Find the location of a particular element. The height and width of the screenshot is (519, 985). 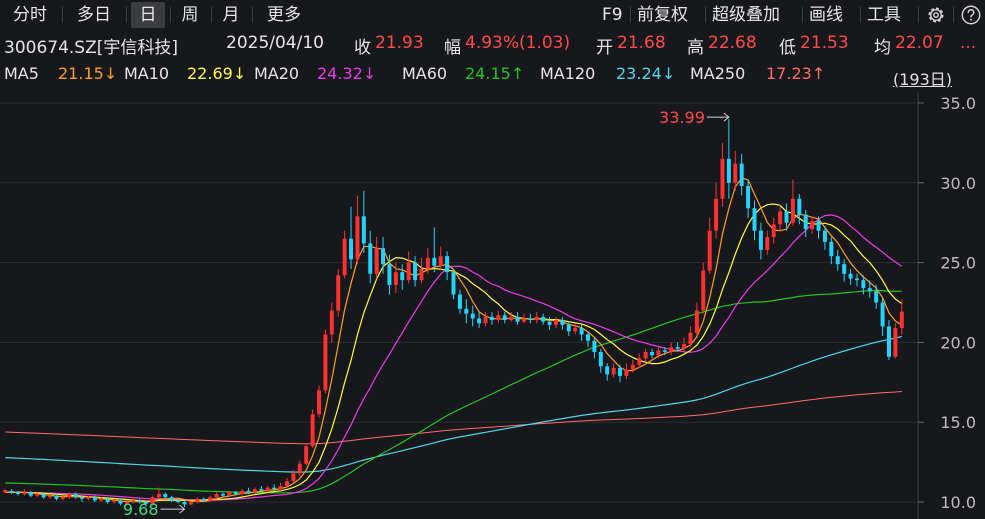

f9-button: F9 is located at coordinates (612, 15).